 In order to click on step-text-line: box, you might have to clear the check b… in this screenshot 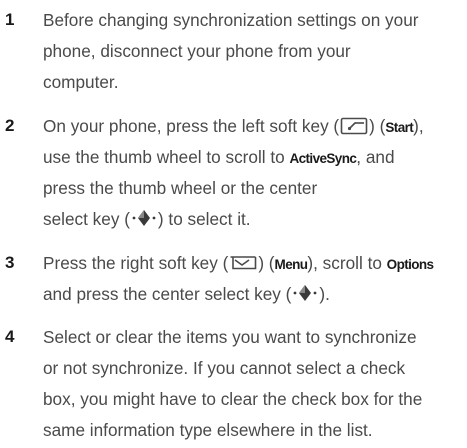, I will do `click(233, 399)`.